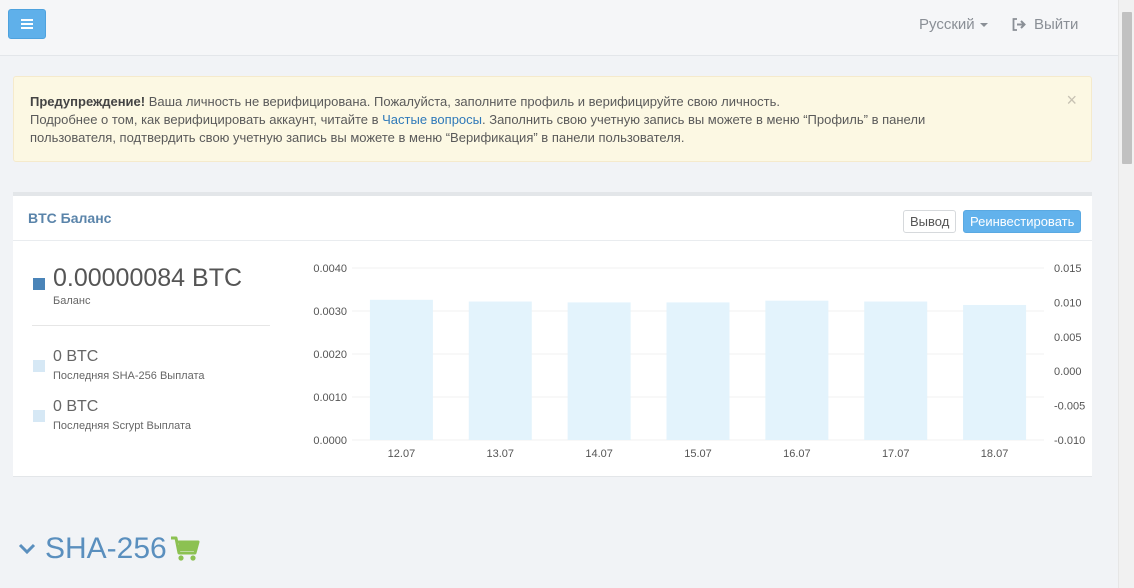 The height and width of the screenshot is (588, 1134). I want to click on x-tick-label: 14.07, so click(599, 454).